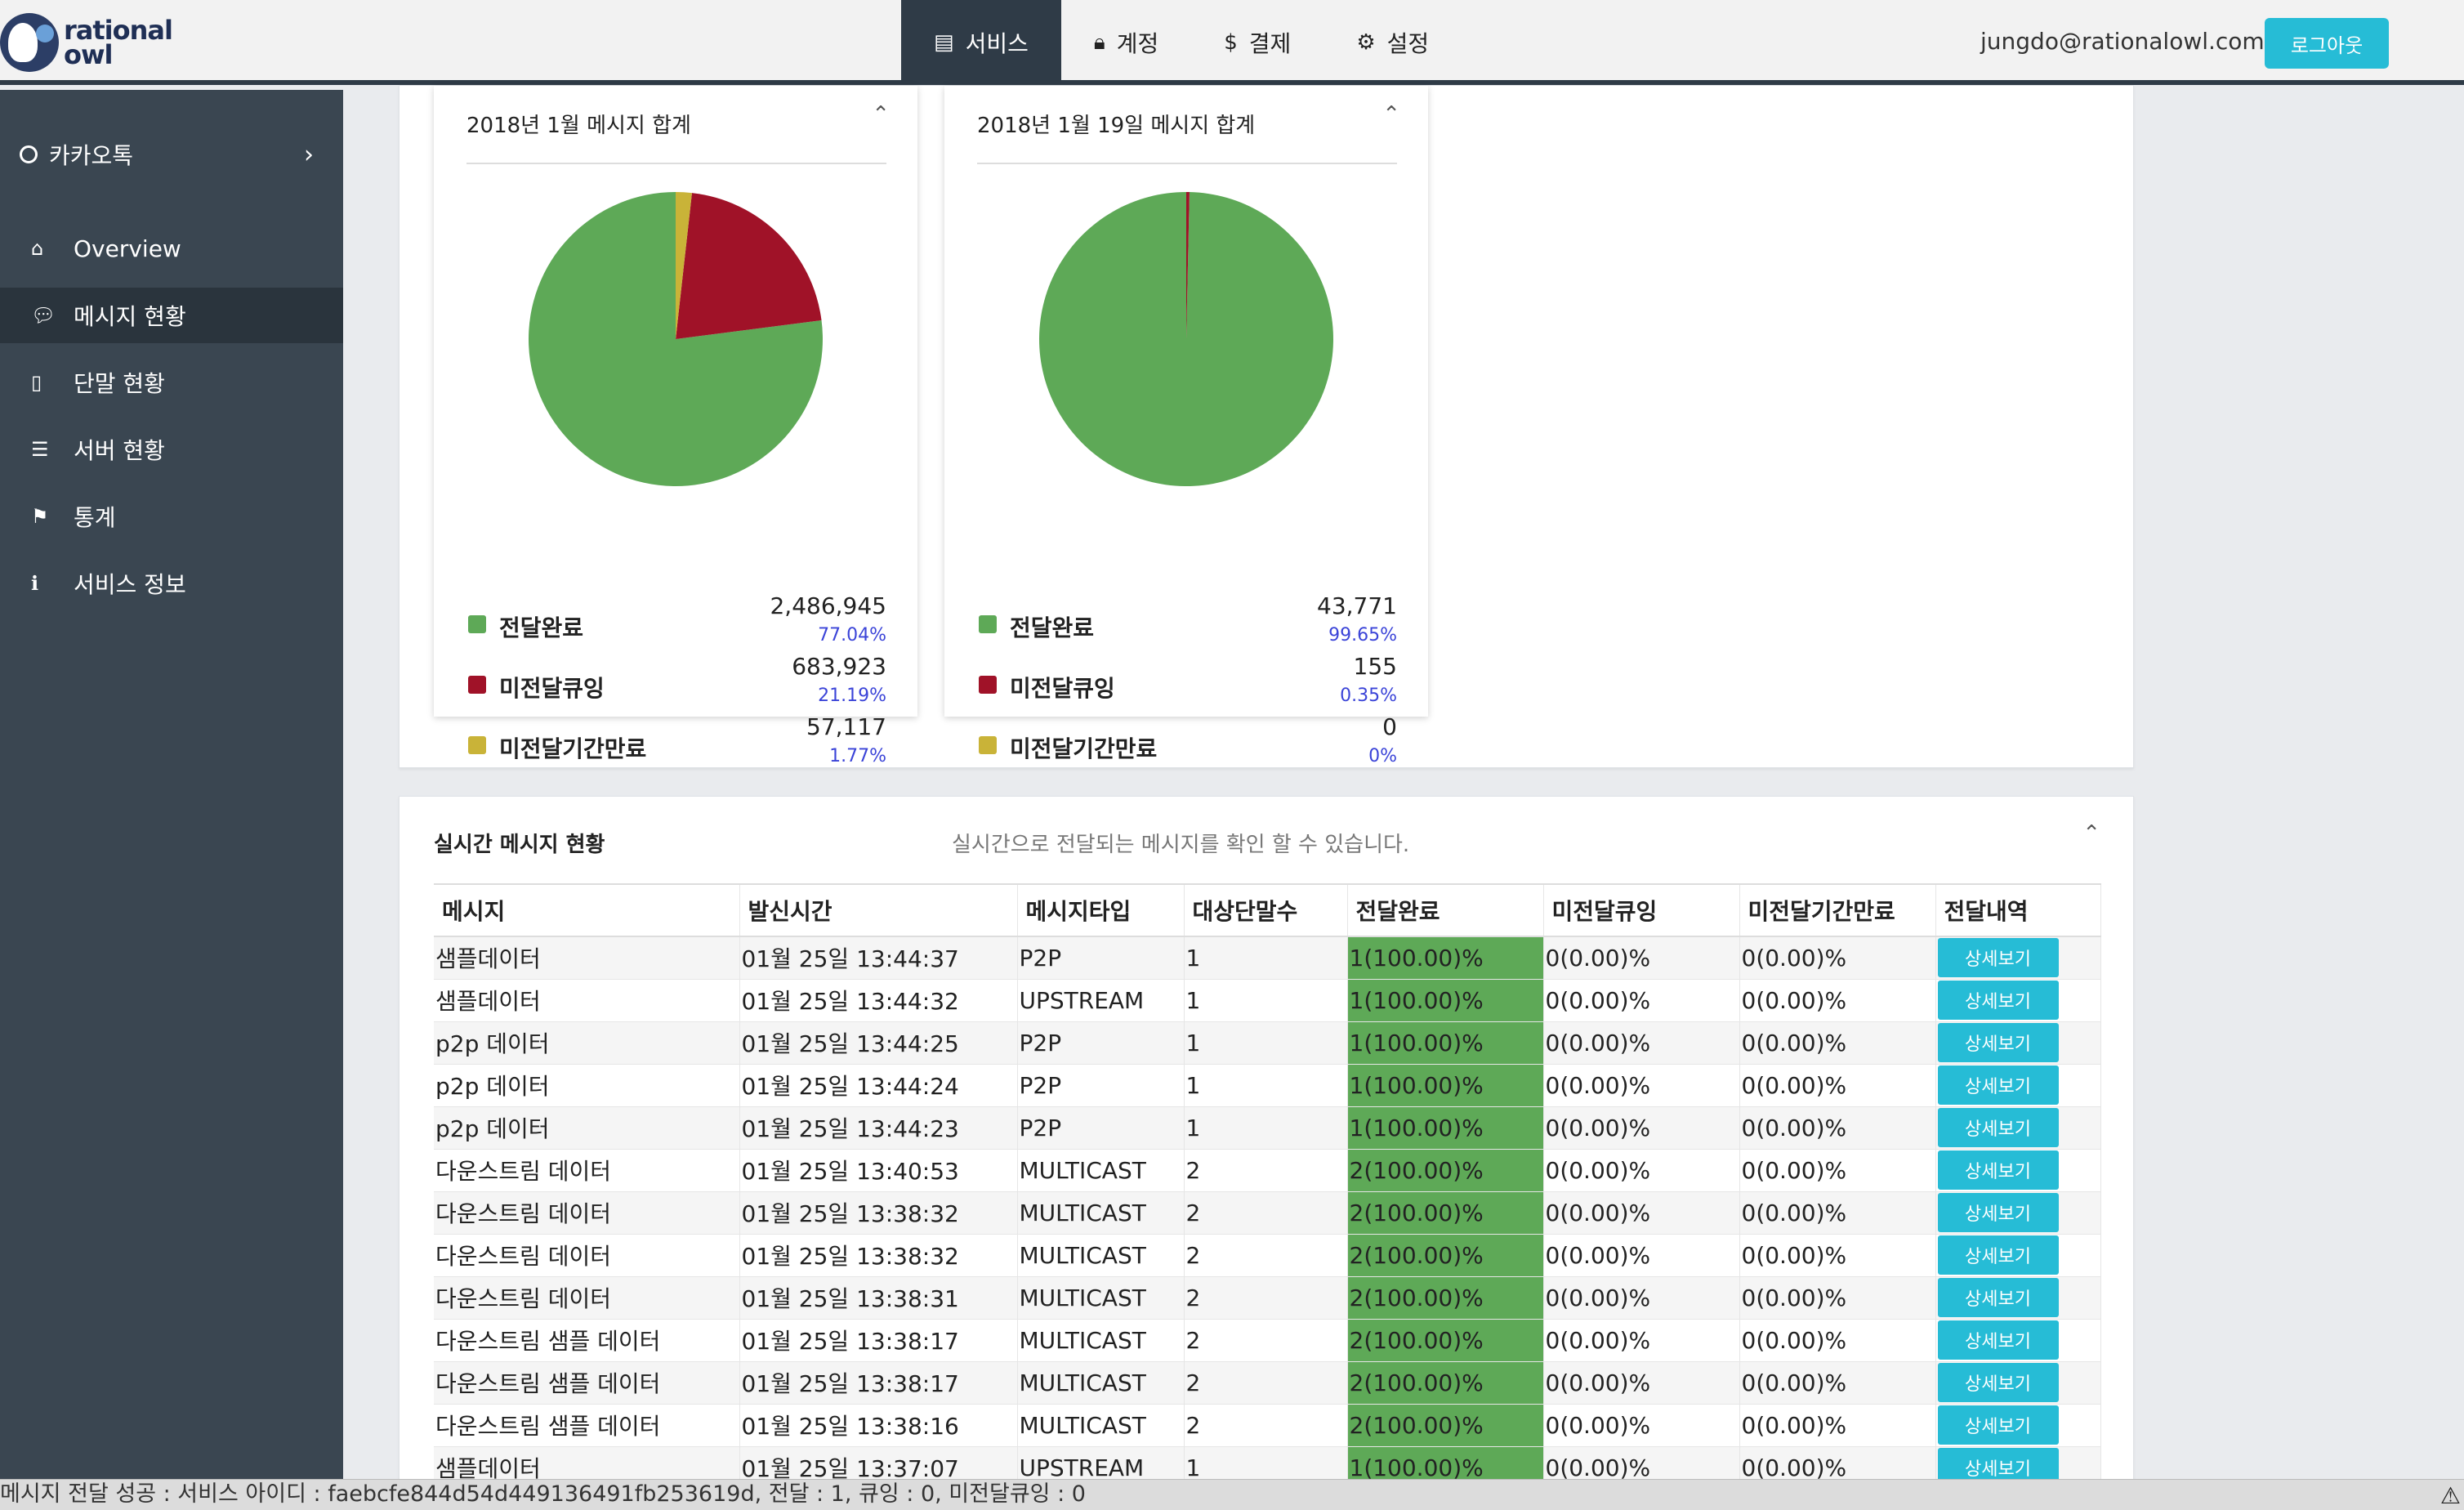  I want to click on app-selector: 카카오톡 ›, so click(167, 154).